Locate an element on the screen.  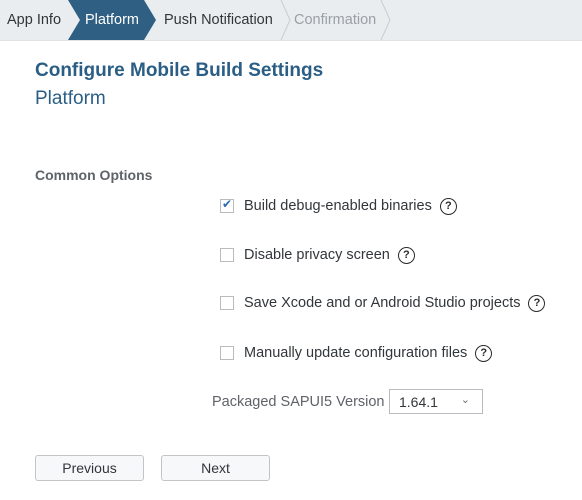
page-subtitle: Platform is located at coordinates (70, 98).